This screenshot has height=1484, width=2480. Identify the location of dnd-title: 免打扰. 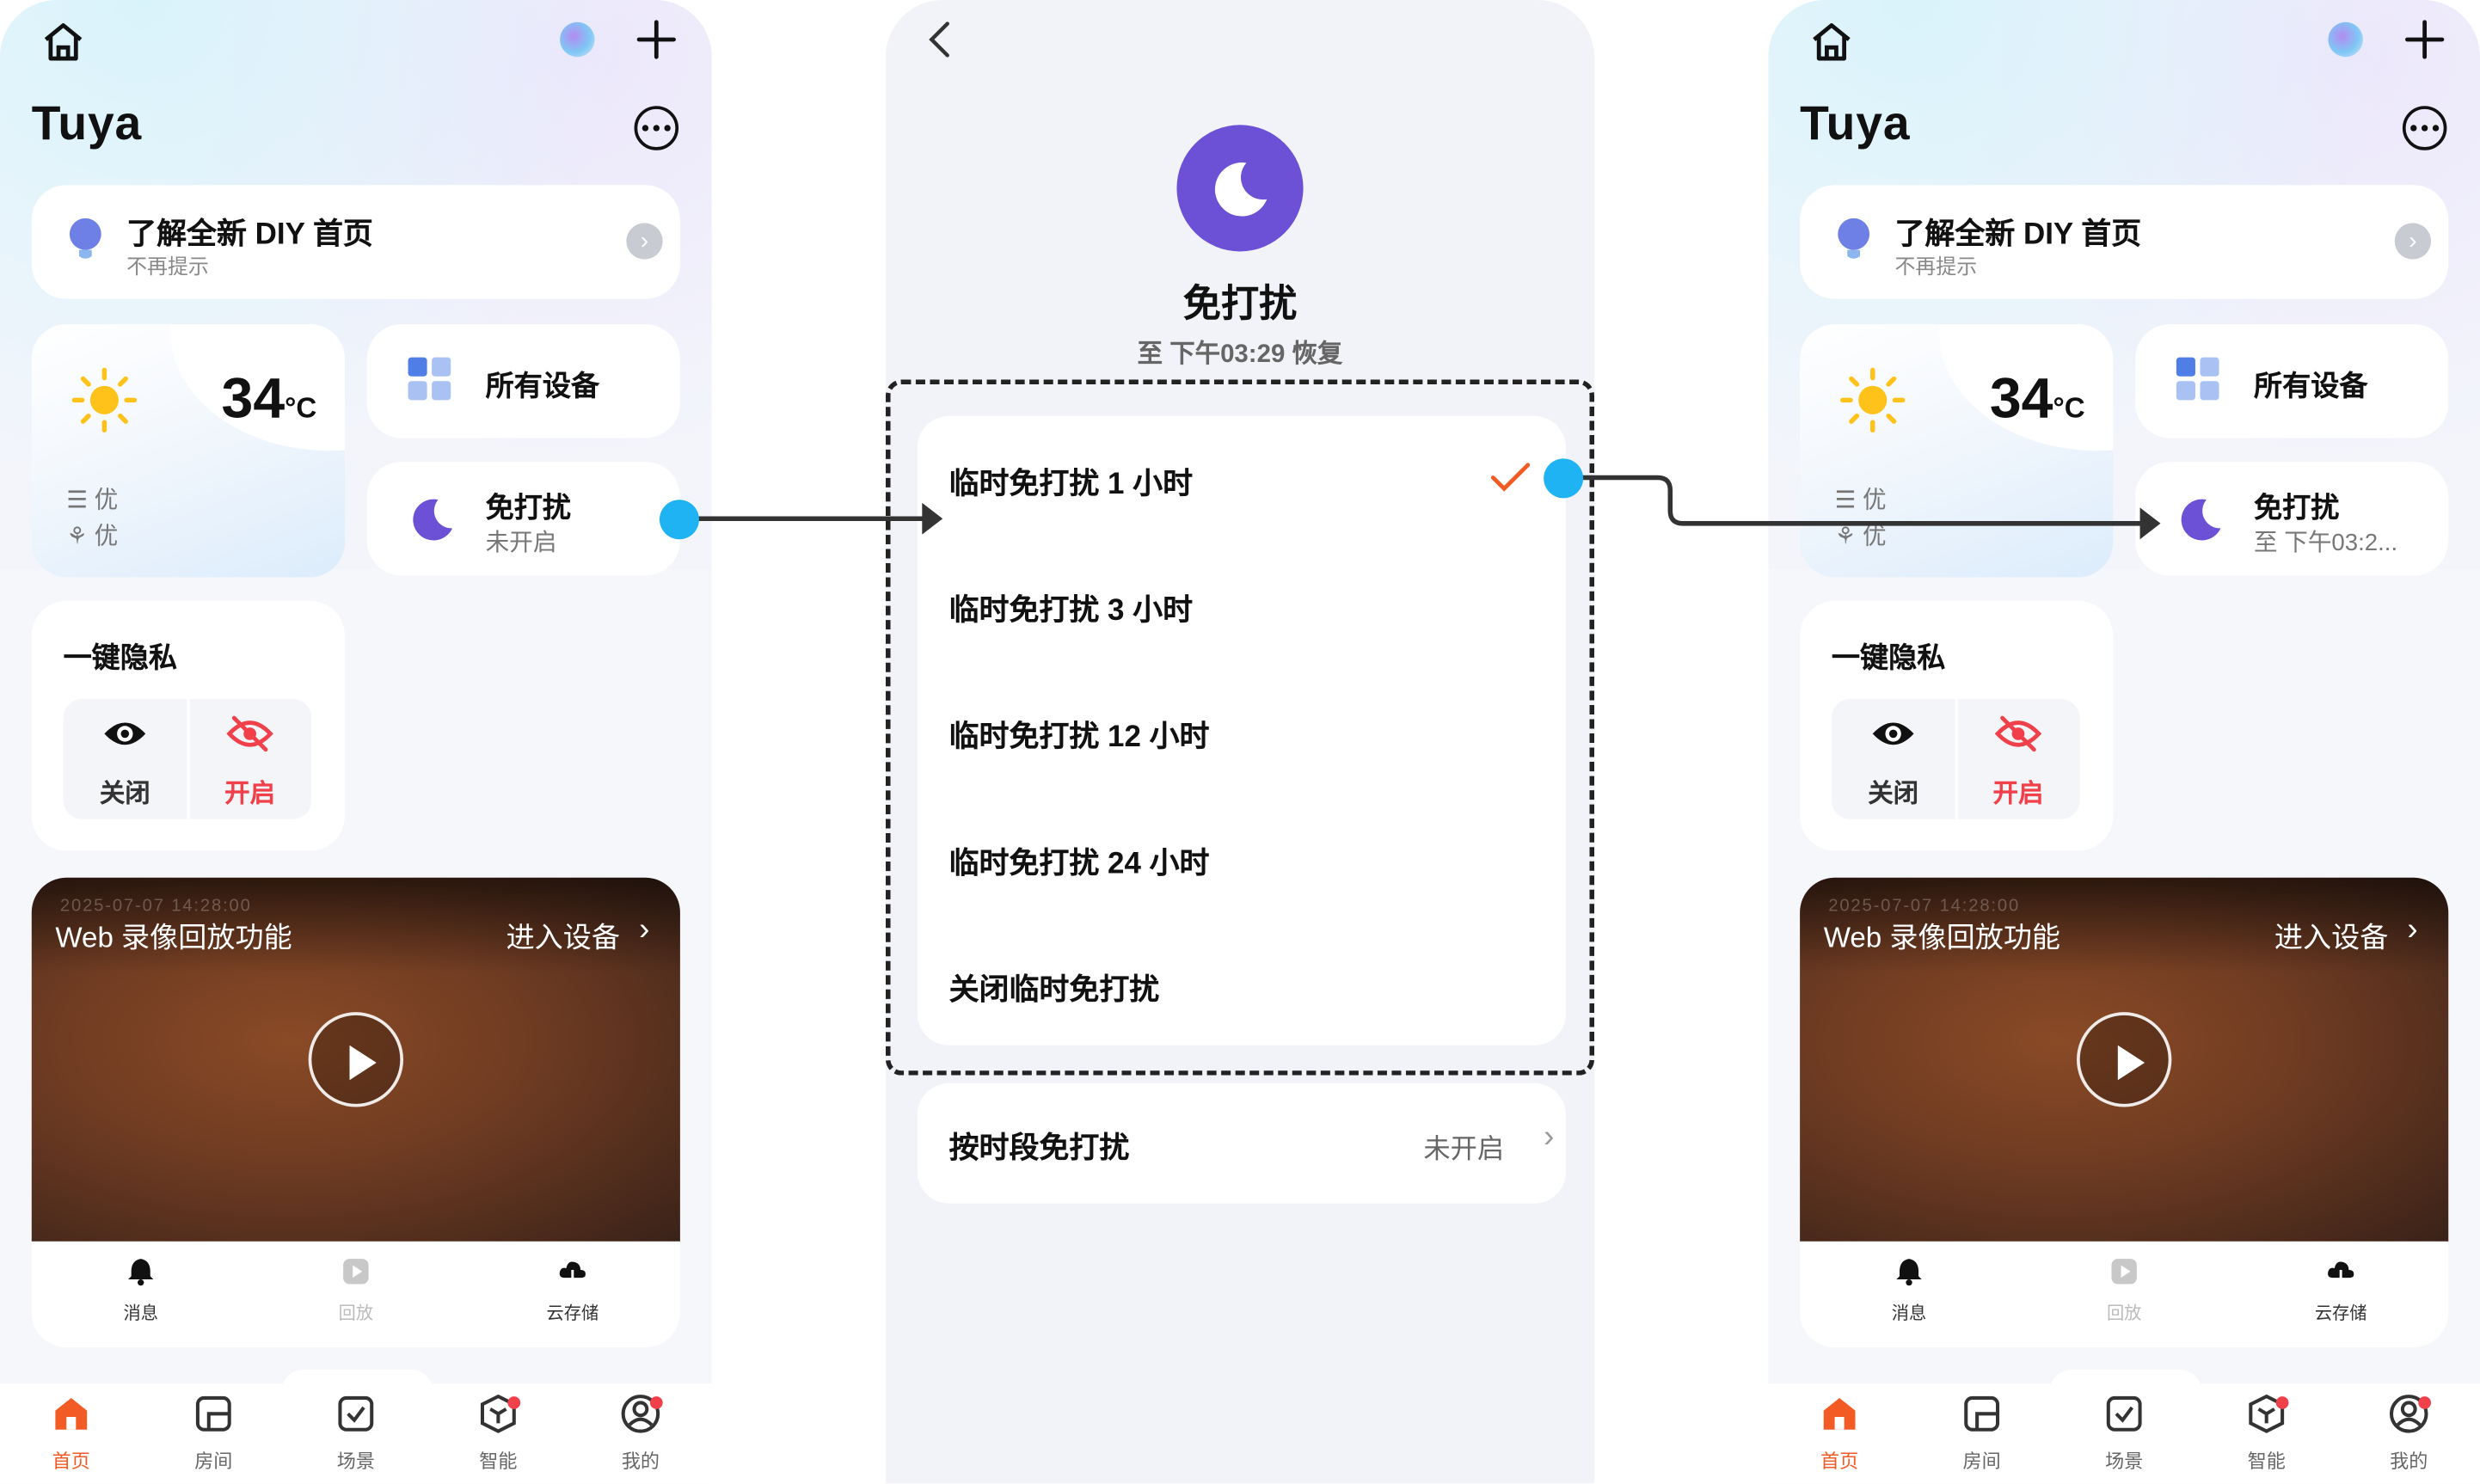
(1240, 304).